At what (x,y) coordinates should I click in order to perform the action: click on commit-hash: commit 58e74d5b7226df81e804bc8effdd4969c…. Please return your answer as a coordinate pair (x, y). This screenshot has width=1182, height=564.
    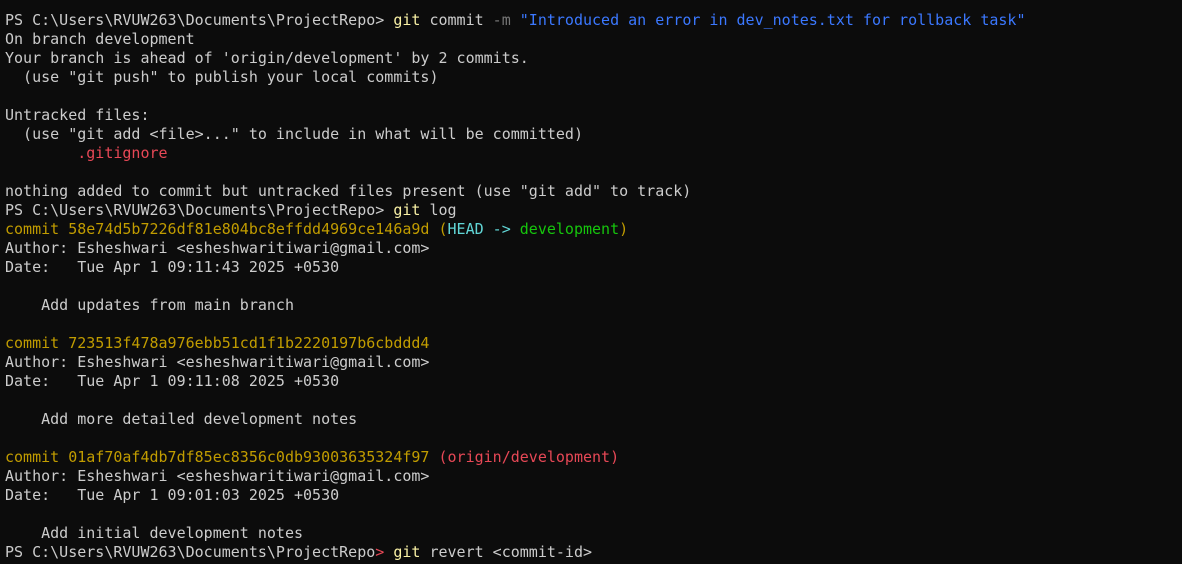
    Looking at the image, I should click on (217, 229).